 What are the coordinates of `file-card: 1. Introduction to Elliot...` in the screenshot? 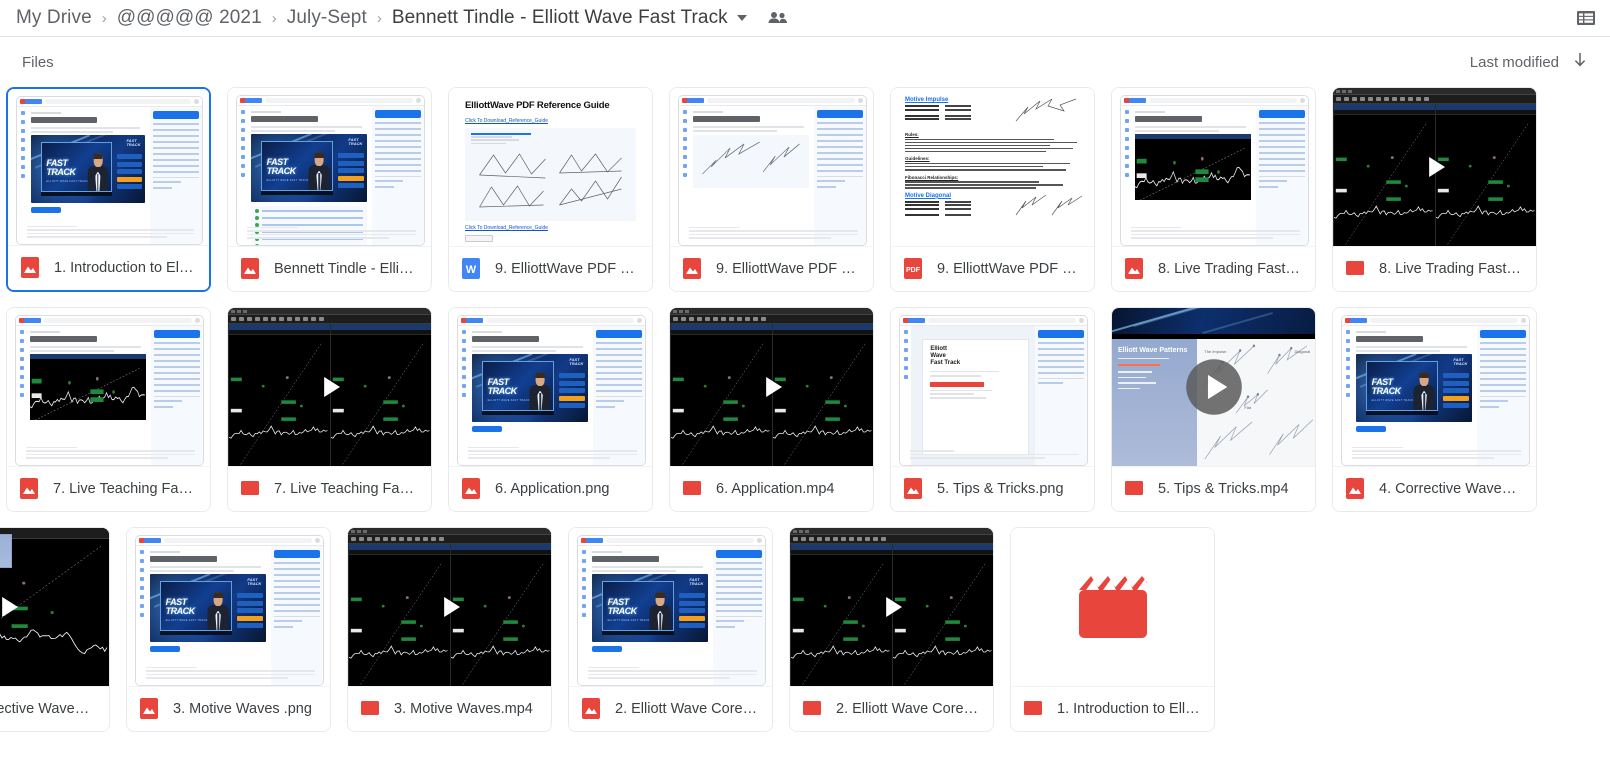 It's located at (1112, 629).